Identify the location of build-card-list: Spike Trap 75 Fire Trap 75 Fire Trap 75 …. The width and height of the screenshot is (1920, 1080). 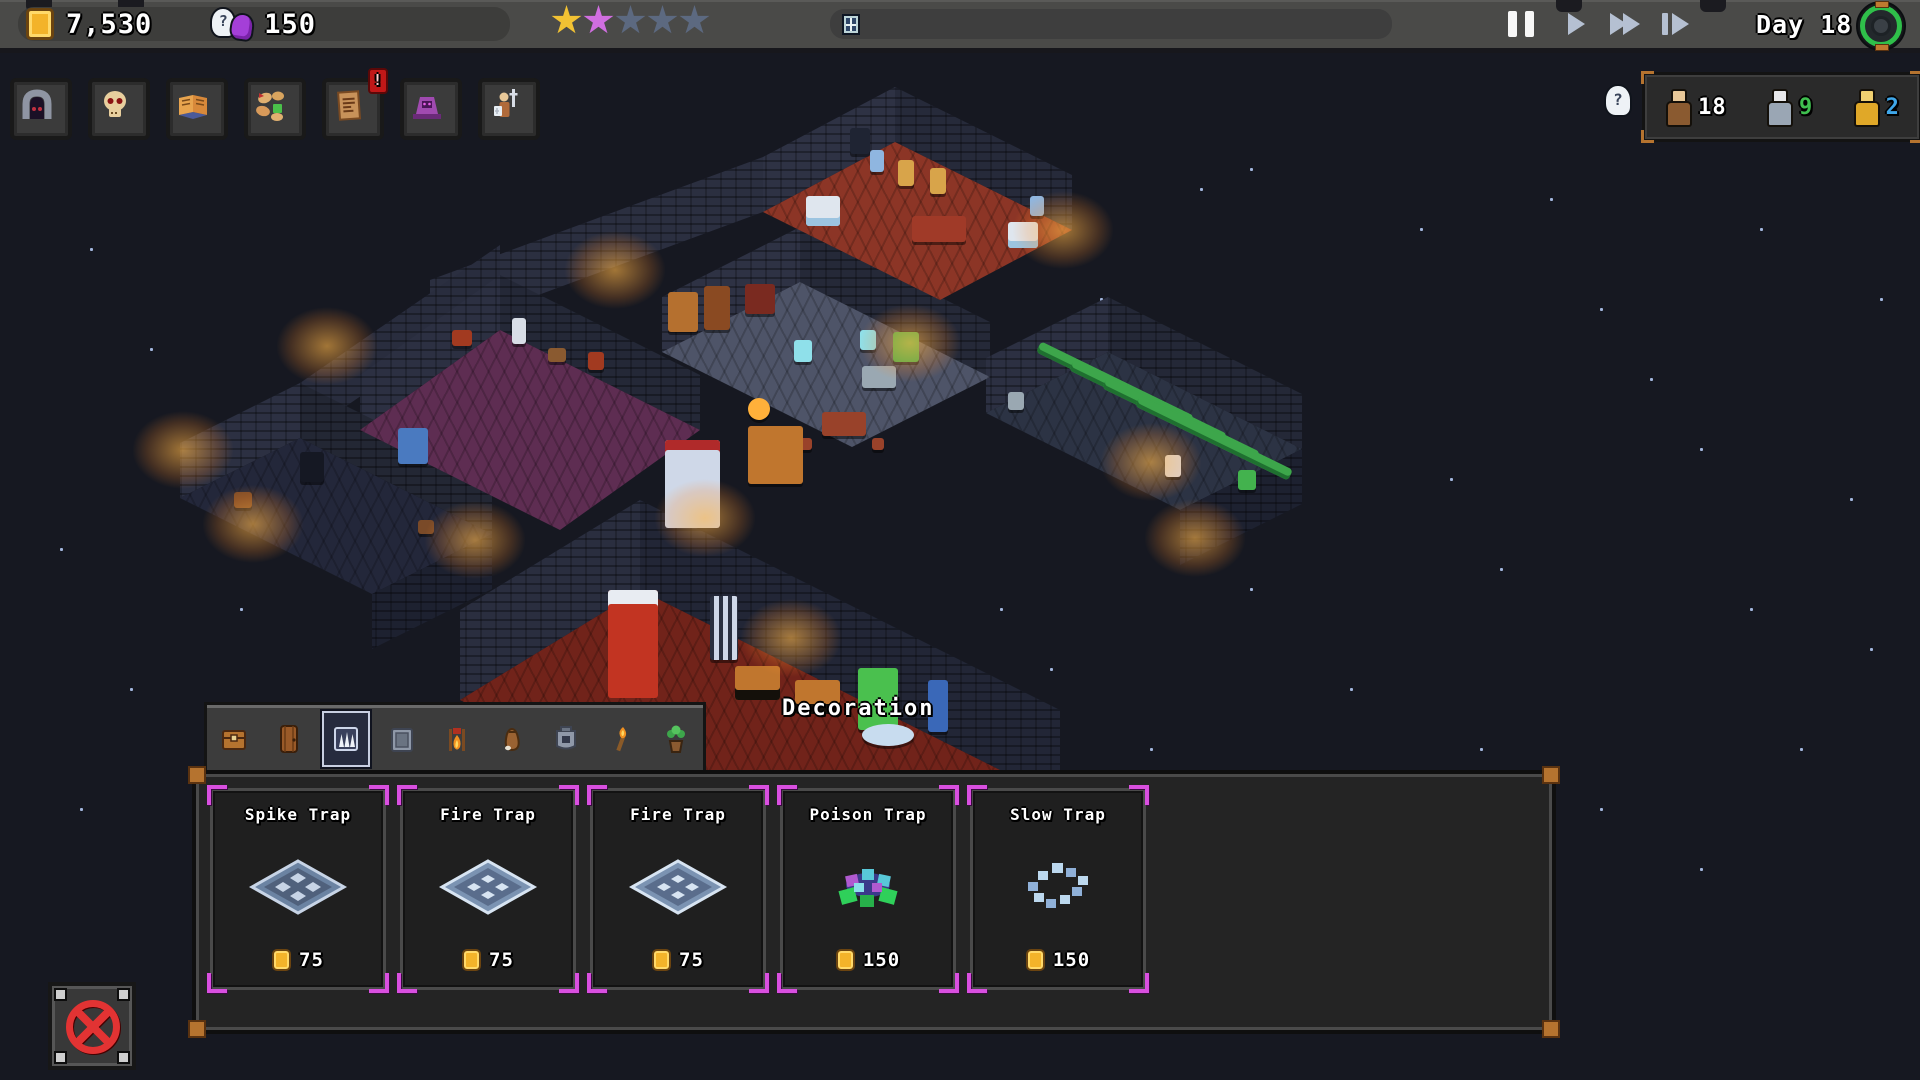
(678, 889).